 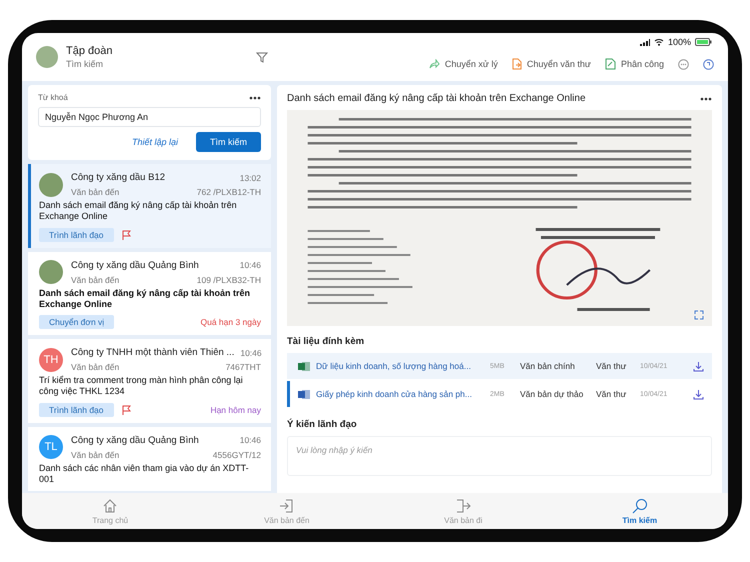 What do you see at coordinates (144, 473) in the screenshot?
I see `document-subject: Danh sách các nhân viên tham gia vào dự án XDTT-001` at bounding box center [144, 473].